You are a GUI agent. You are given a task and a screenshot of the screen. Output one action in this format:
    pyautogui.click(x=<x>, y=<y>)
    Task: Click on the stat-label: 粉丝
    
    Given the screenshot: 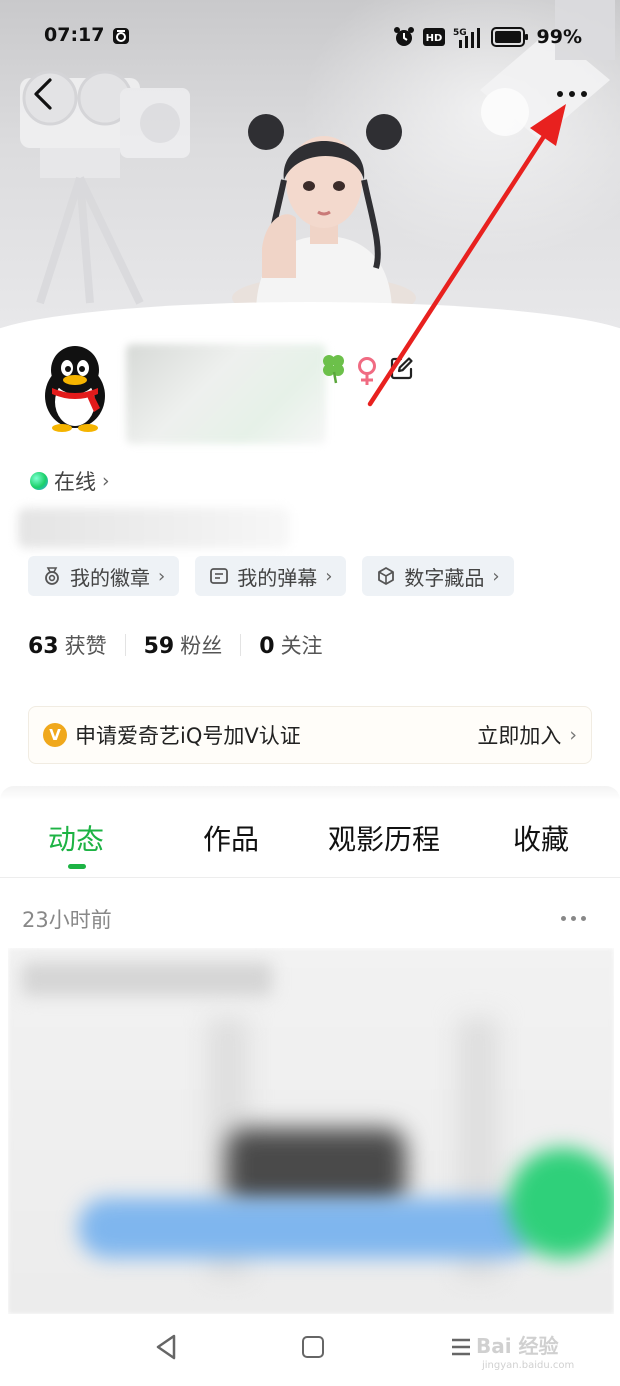 What is the action you would take?
    pyautogui.click(x=201, y=646)
    